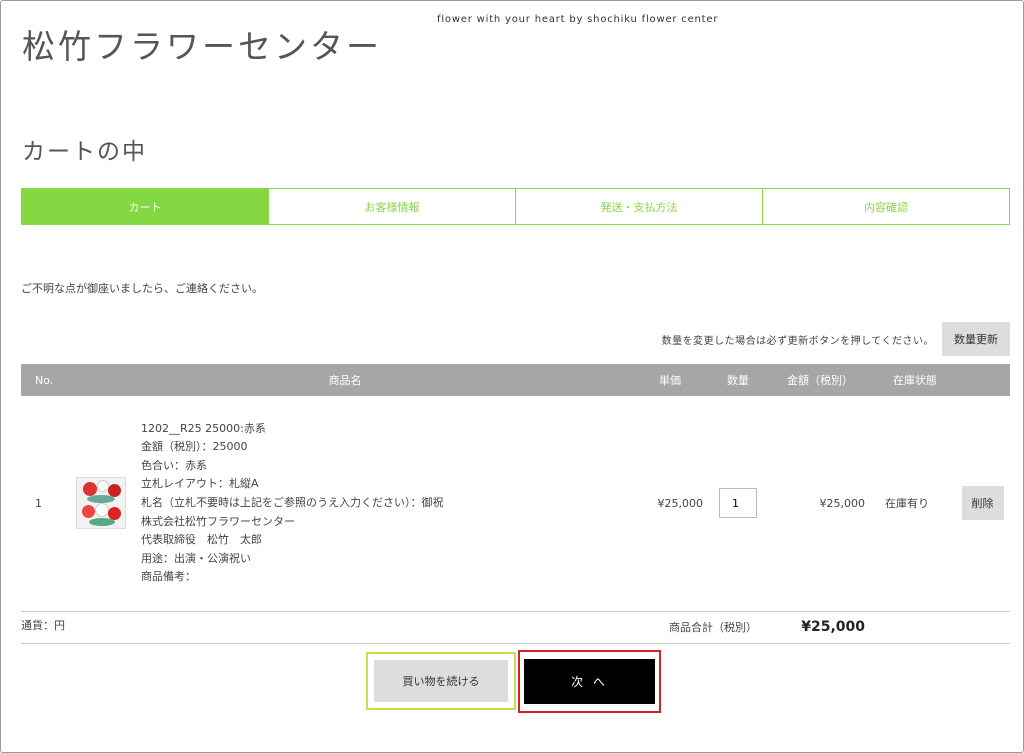  I want to click on item-delete-cell: 削除, so click(982, 504).